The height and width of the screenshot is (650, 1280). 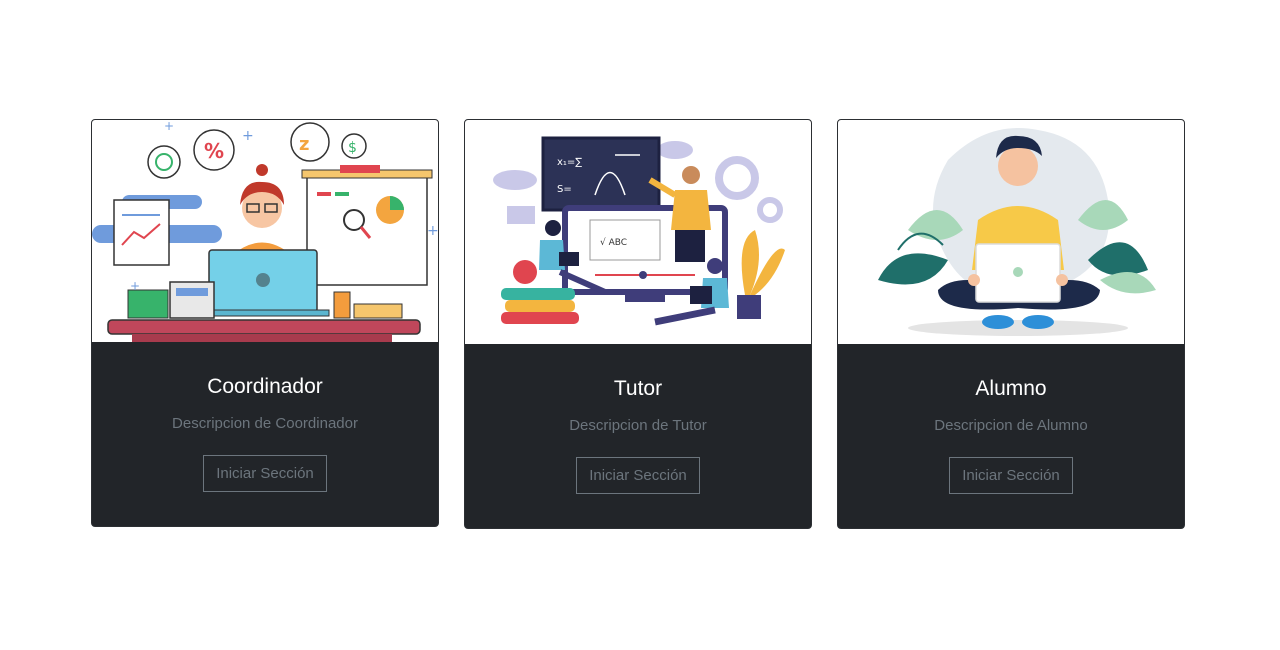 What do you see at coordinates (265, 473) in the screenshot?
I see `login-button-coordinador: Iniciar Sección` at bounding box center [265, 473].